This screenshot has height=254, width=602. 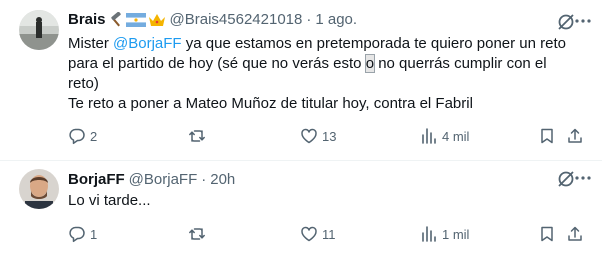 What do you see at coordinates (87, 20) in the screenshot?
I see `display-name: Brais` at bounding box center [87, 20].